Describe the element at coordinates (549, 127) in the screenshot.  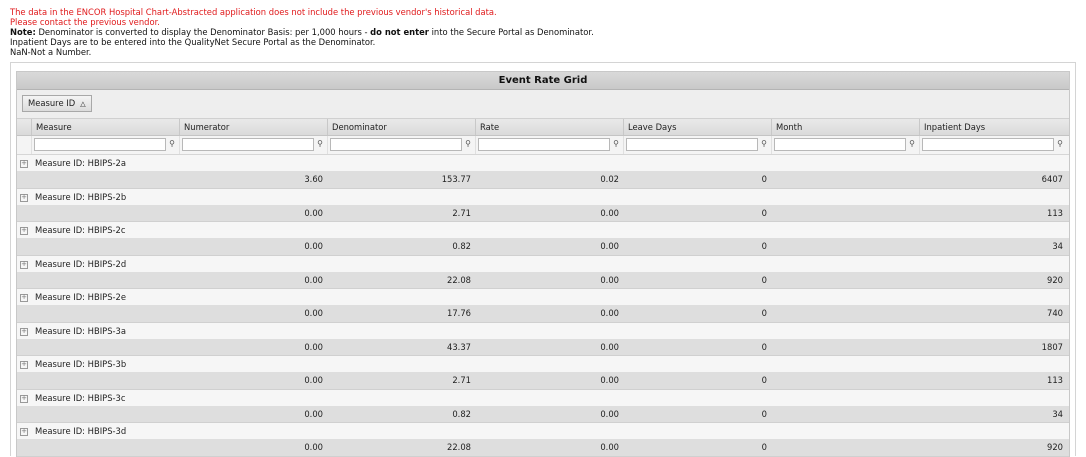
I see `column-header-rate: Rate` at that location.